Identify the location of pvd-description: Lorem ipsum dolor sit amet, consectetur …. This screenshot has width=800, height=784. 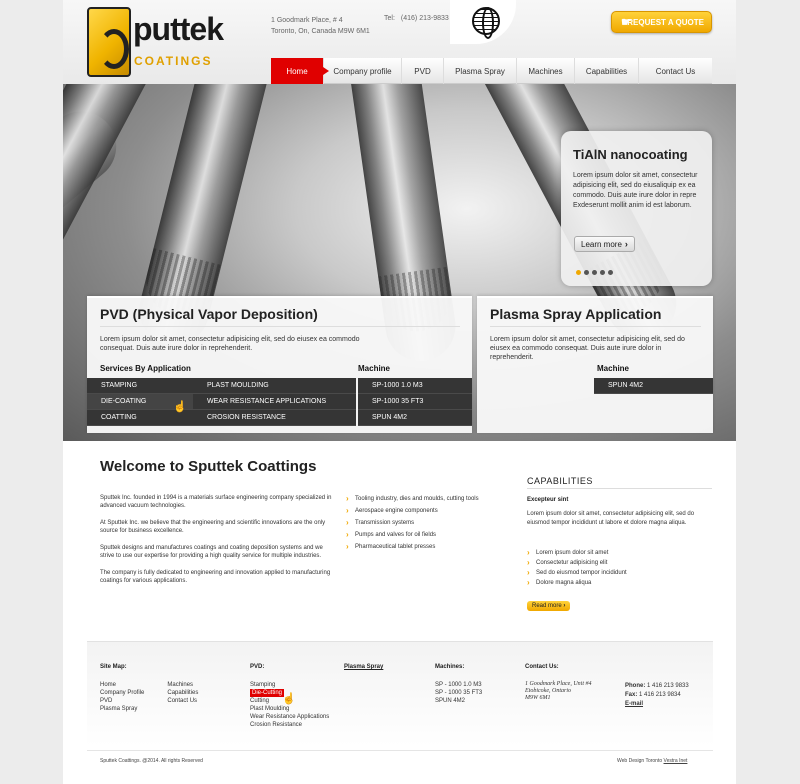
(230, 344).